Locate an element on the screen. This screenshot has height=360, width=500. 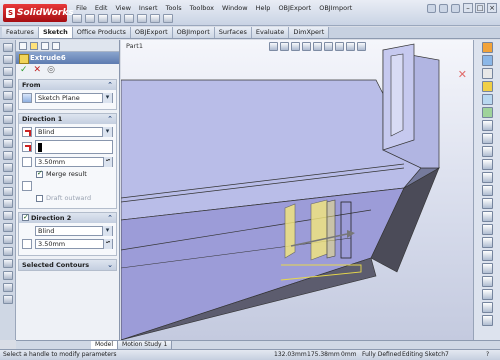
selected-contours-header: Selected Contours ⌄ is located at coordinates (67, 265).